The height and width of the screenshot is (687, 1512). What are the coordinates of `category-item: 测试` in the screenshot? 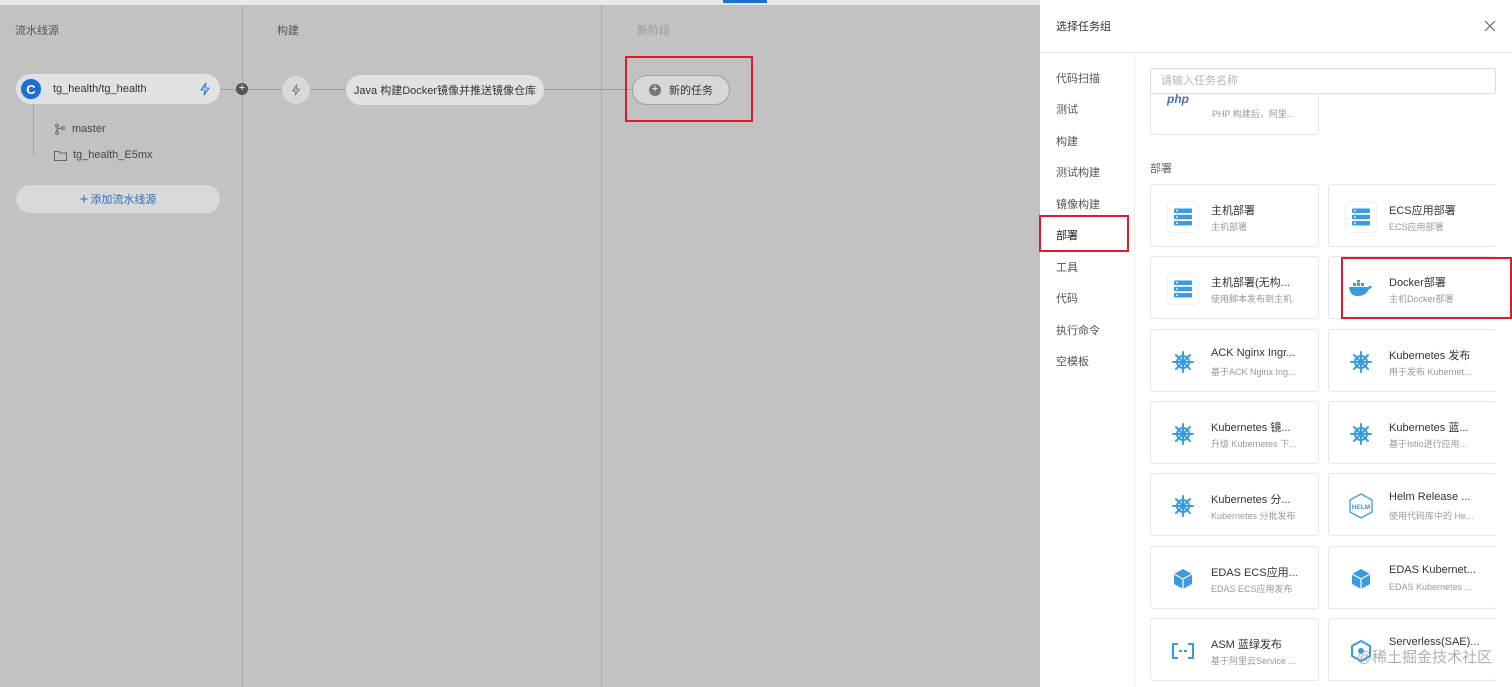 It's located at (1087, 110).